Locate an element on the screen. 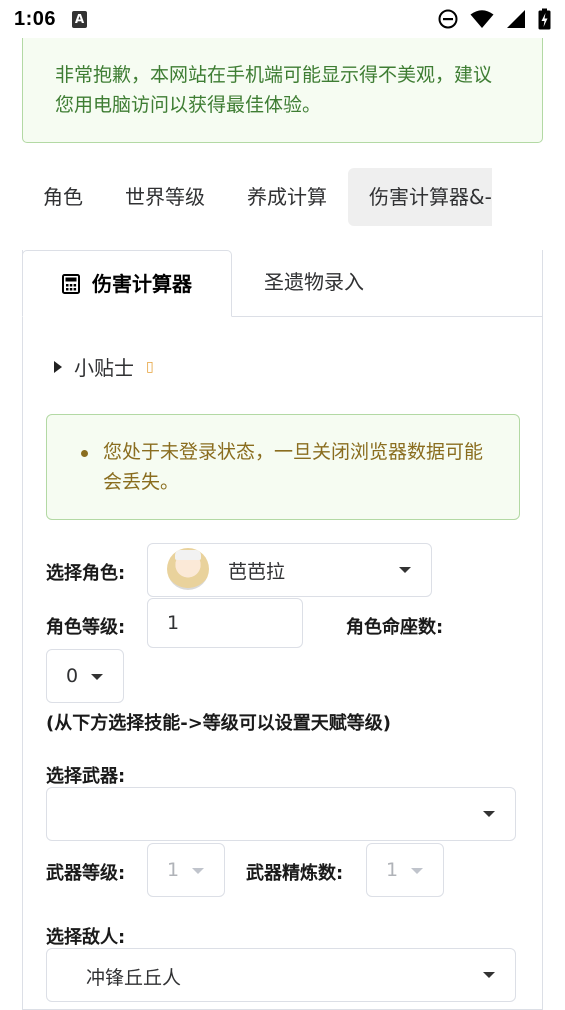 The image size is (565, 1010). character-level-label: 角色等级: is located at coordinates (86, 627).